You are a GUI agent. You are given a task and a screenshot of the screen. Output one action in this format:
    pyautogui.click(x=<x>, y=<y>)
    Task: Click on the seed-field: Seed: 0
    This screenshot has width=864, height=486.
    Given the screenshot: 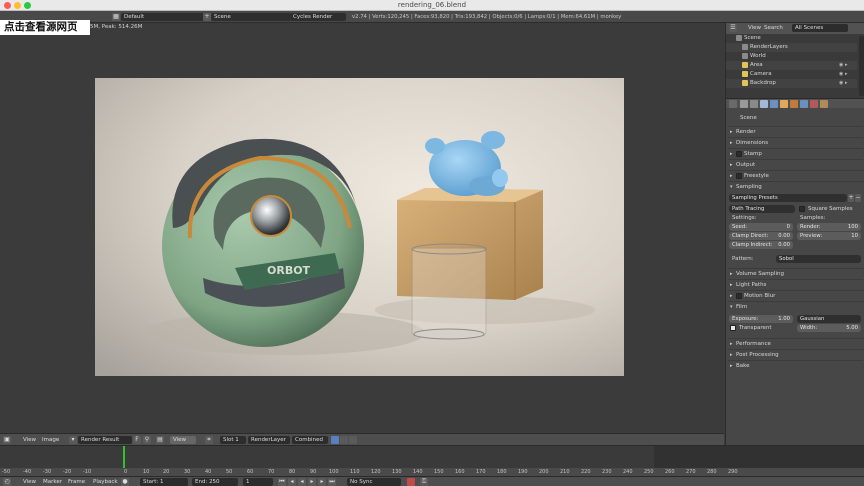 What is the action you would take?
    pyautogui.click(x=761, y=227)
    